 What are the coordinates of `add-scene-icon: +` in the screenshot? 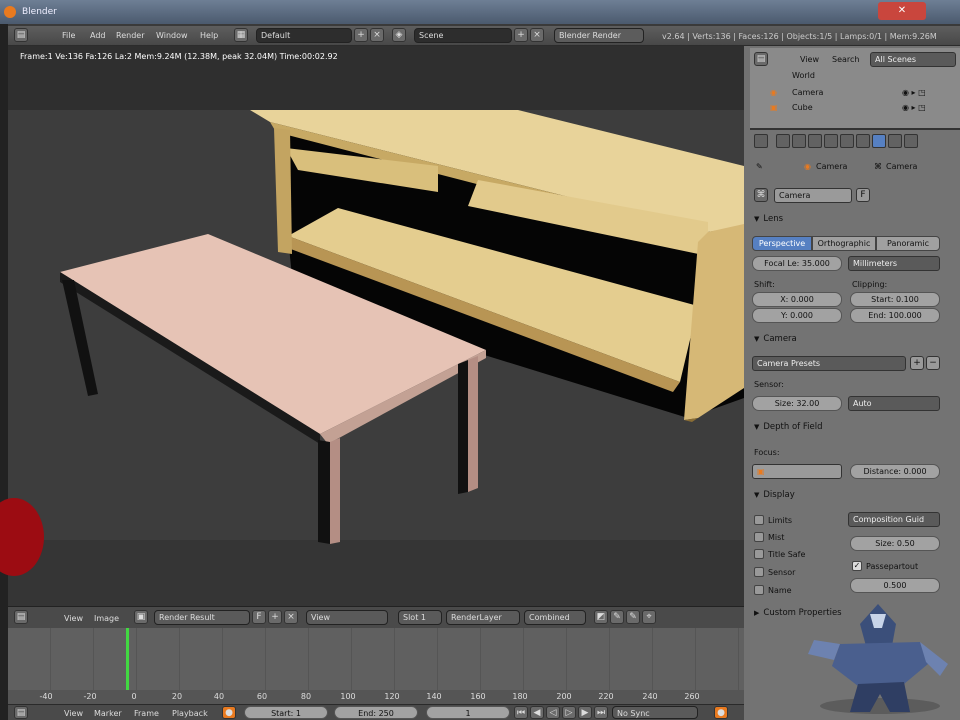 It's located at (521, 35).